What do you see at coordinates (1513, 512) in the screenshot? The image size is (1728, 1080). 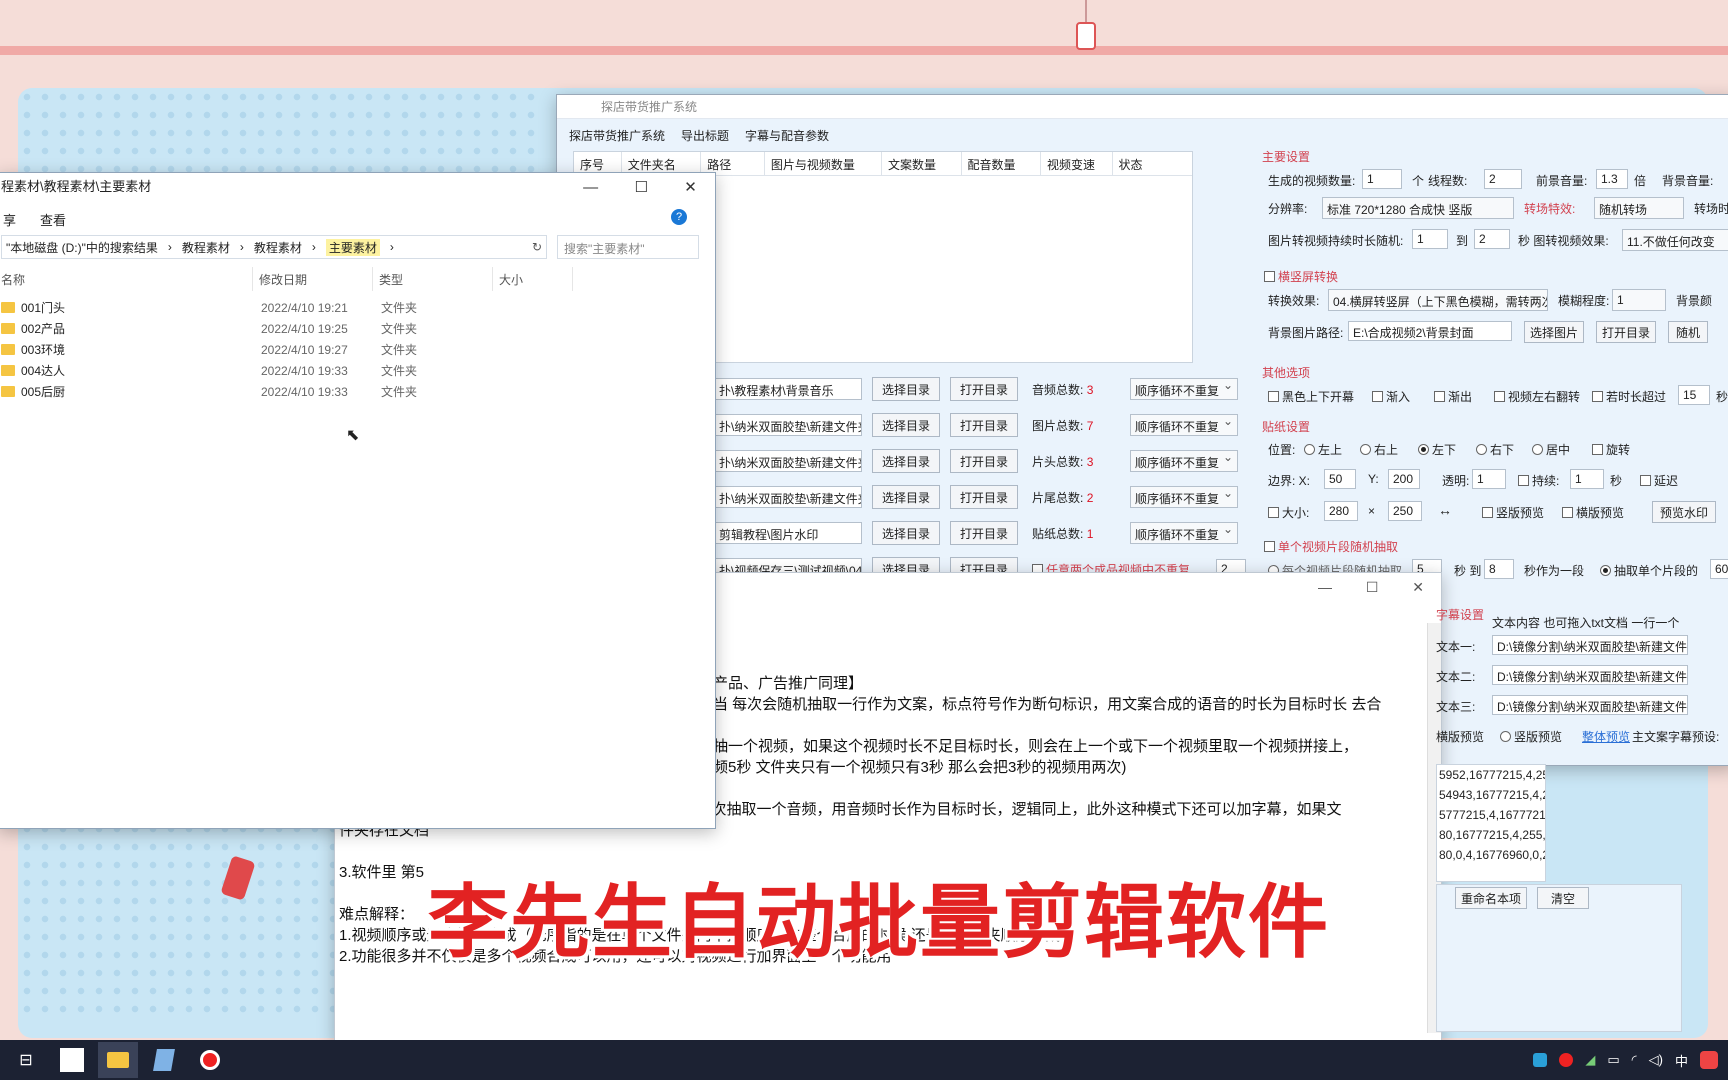 I see `vertical-preview-checkbox: 竖版预览` at bounding box center [1513, 512].